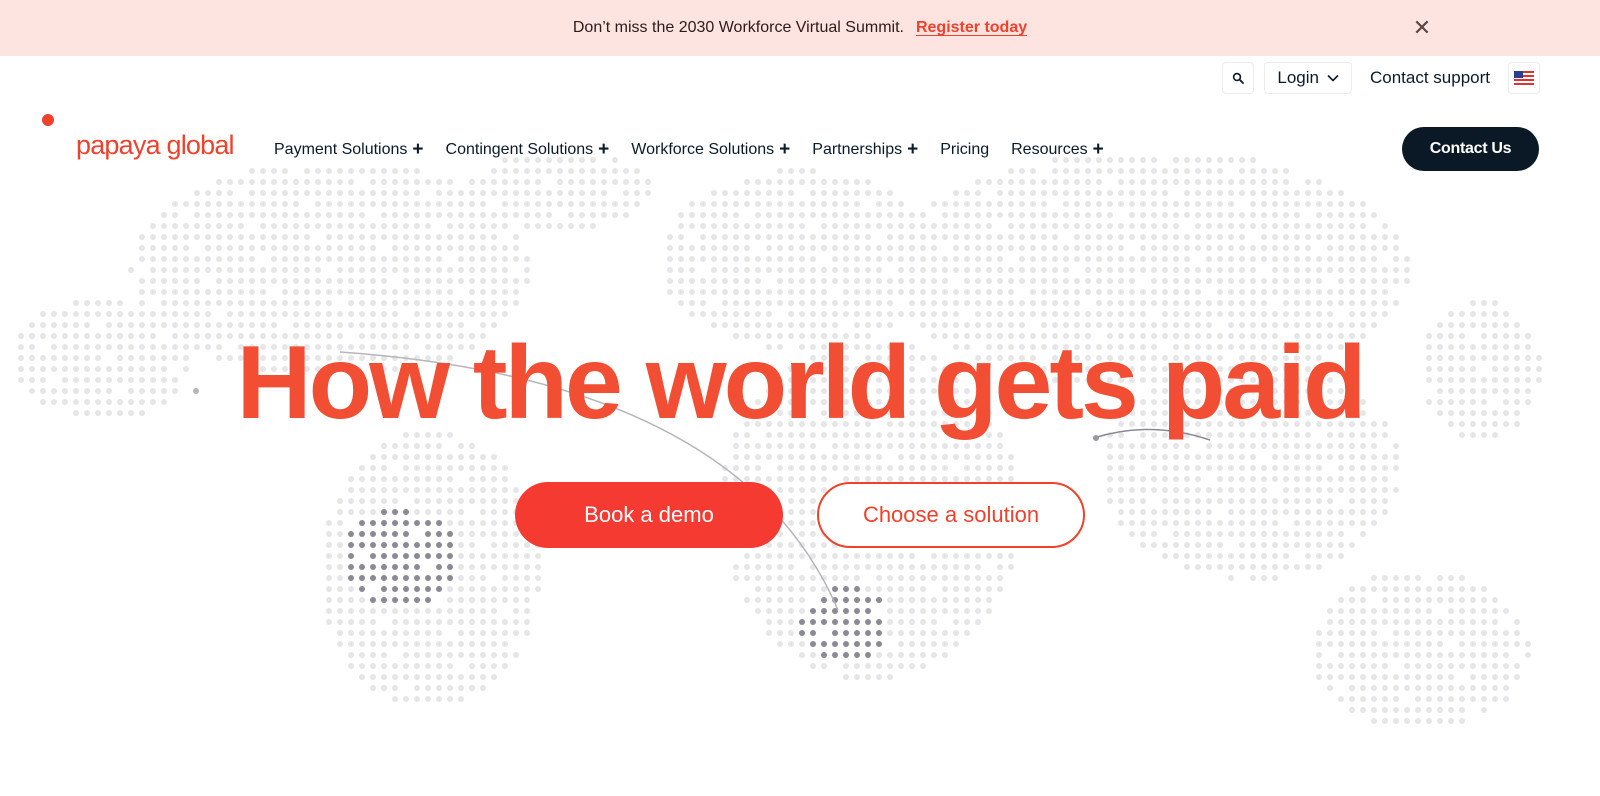  I want to click on login-dropdown: Login, so click(1308, 78).